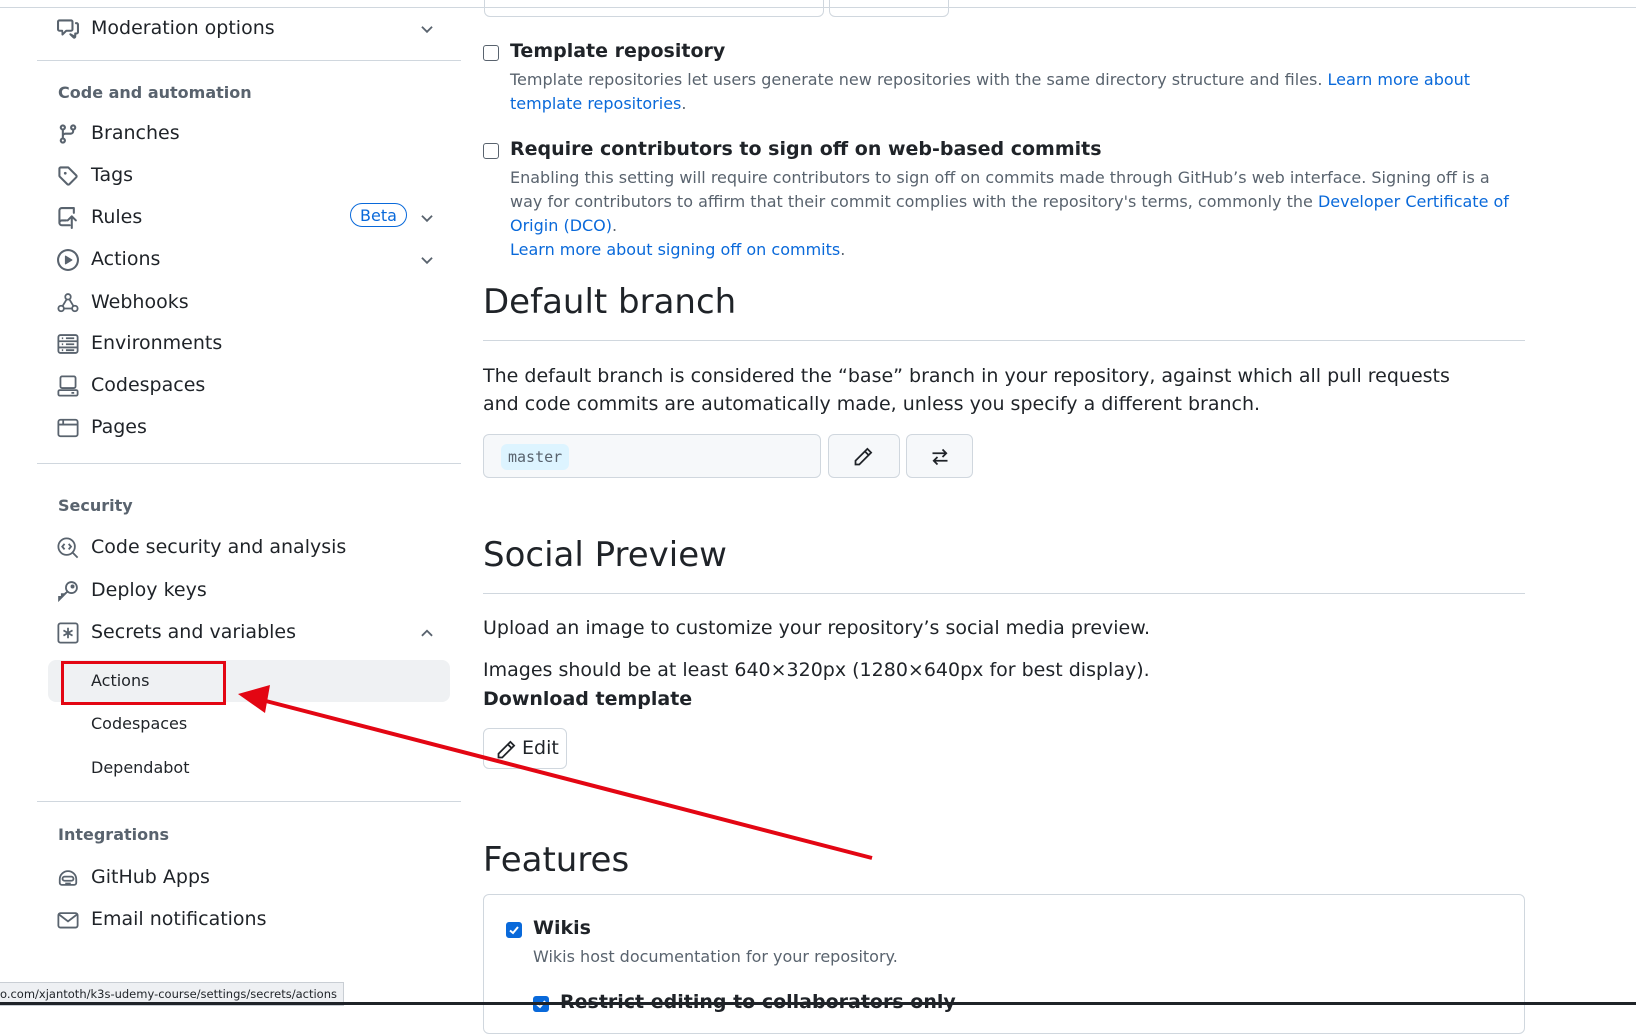 This screenshot has height=1034, width=1636. I want to click on sidebar-item-label: GitHub Apps, so click(150, 877).